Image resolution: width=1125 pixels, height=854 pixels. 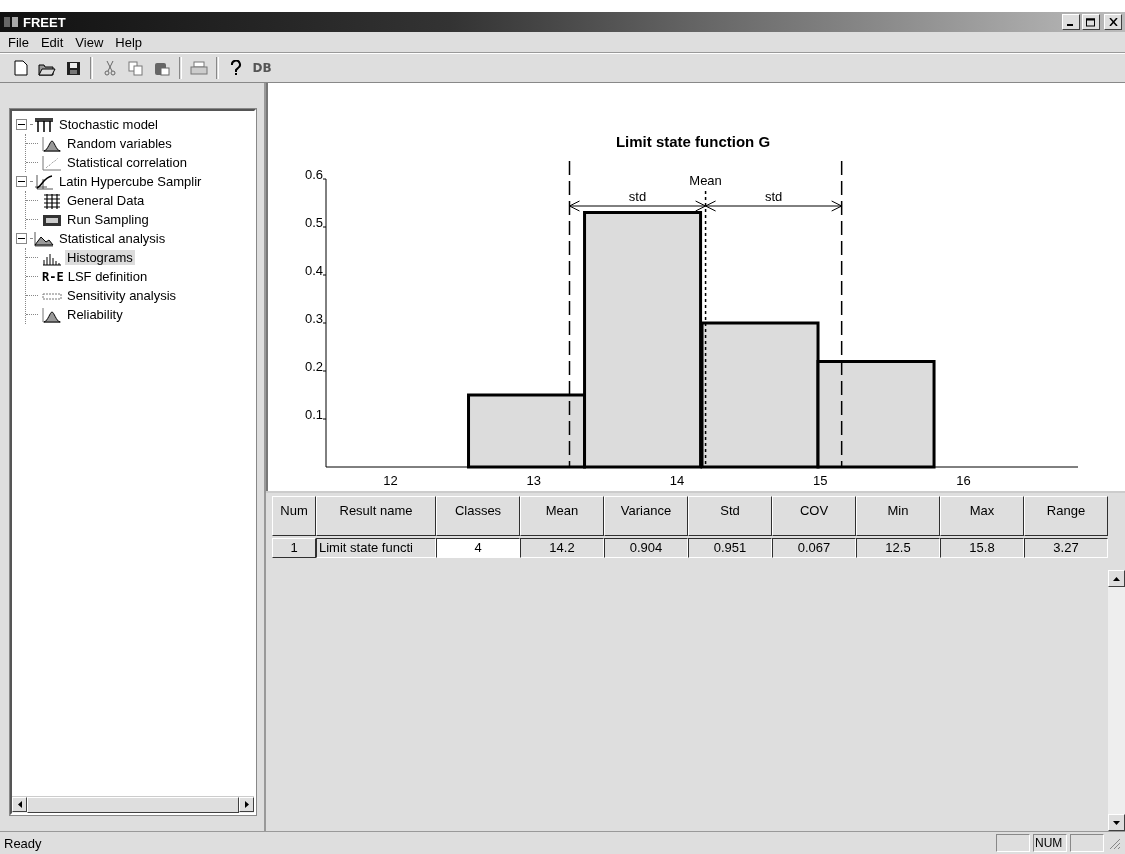 What do you see at coordinates (11, 22) in the screenshot?
I see `app-icon` at bounding box center [11, 22].